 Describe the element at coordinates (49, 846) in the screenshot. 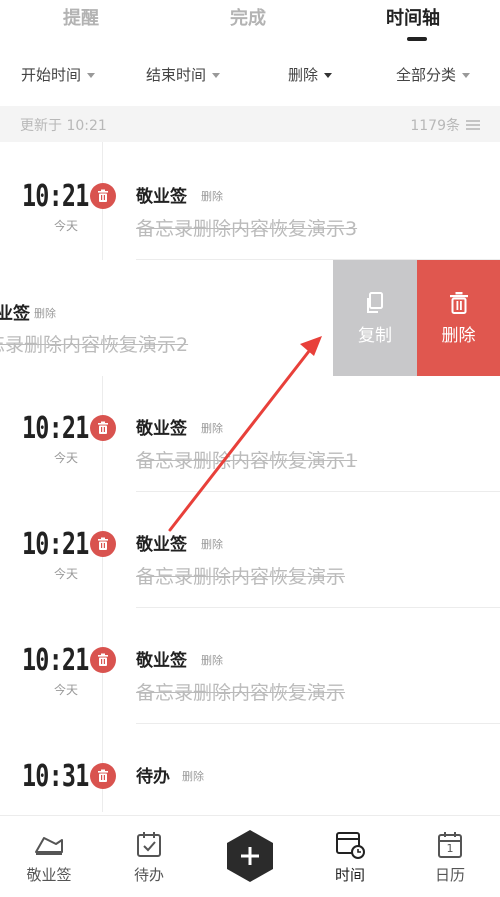

I see `shoe-icon` at that location.